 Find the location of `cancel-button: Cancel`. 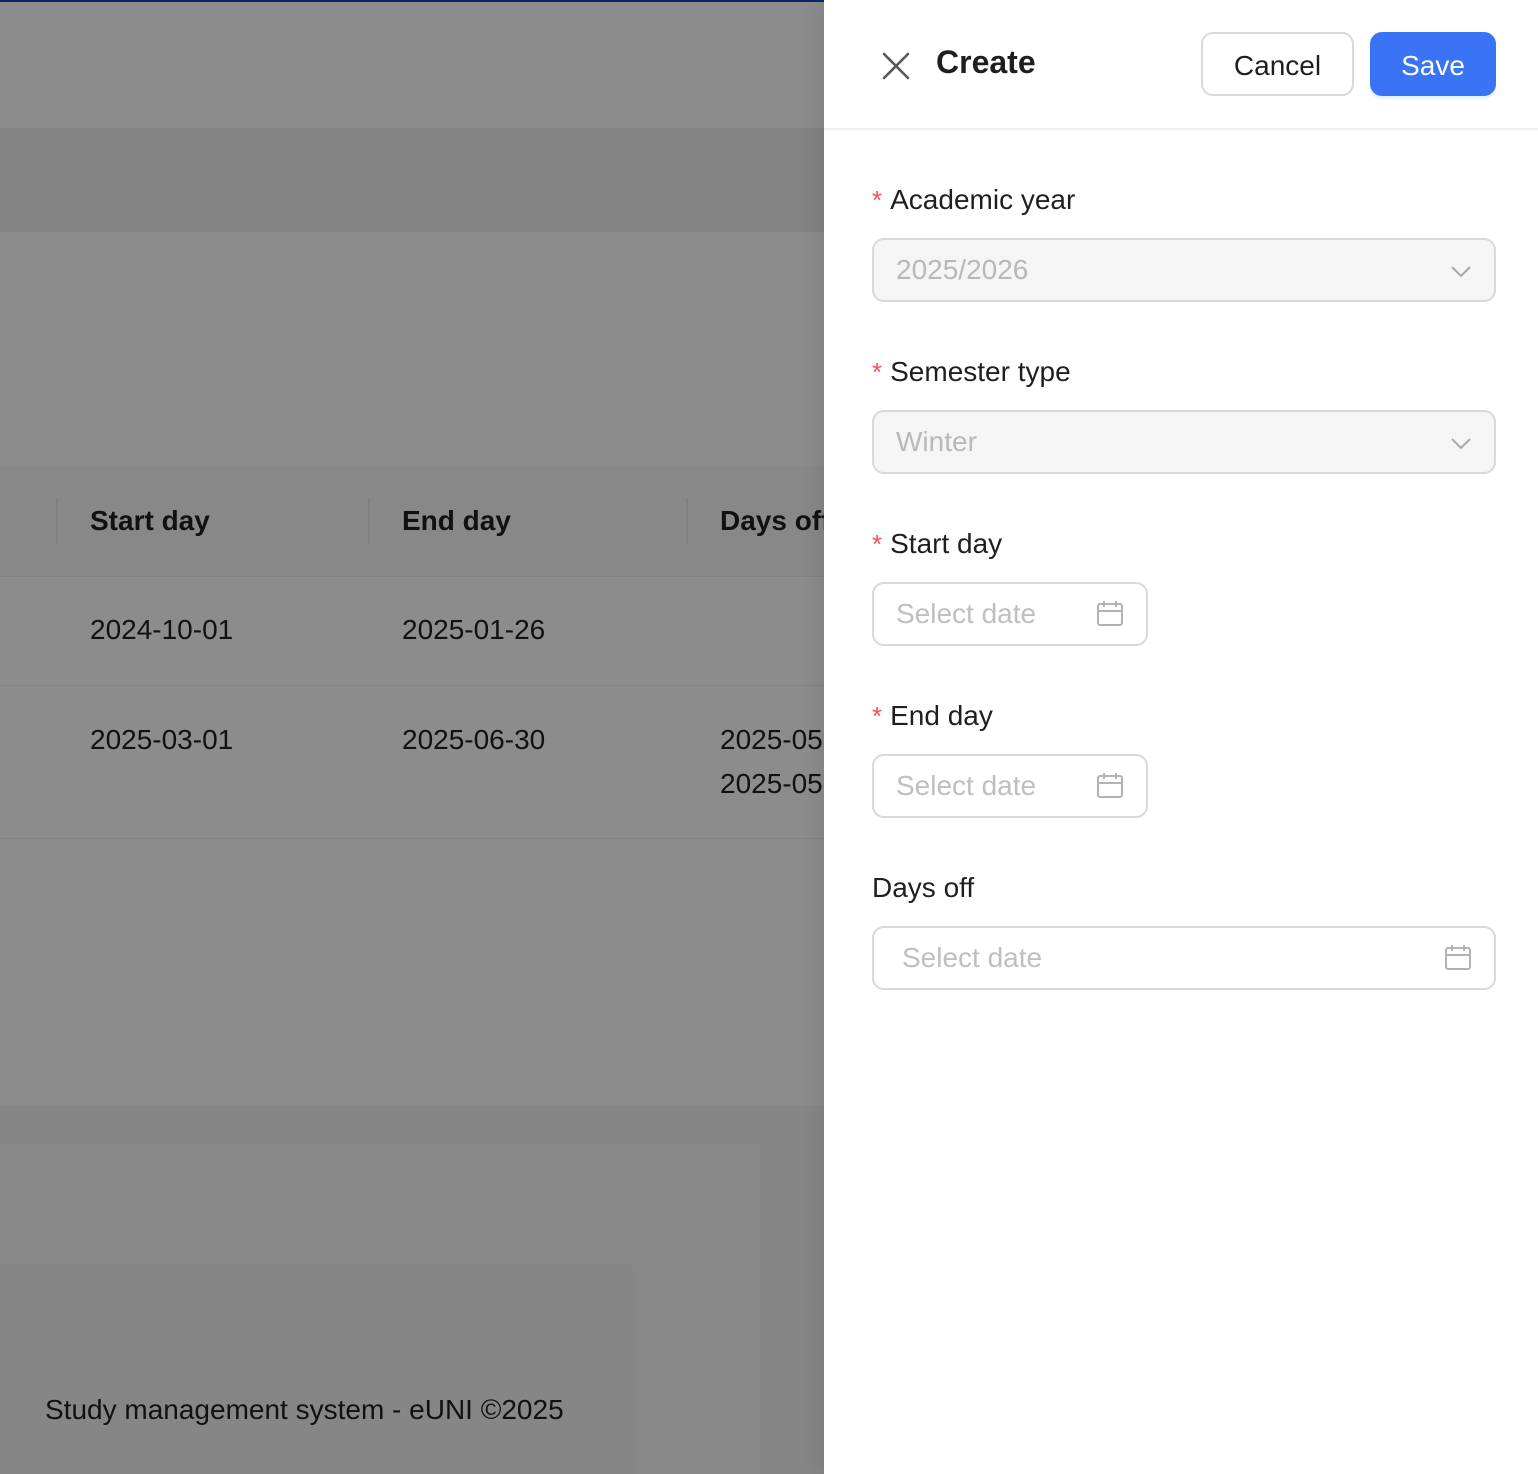

cancel-button: Cancel is located at coordinates (1277, 64).